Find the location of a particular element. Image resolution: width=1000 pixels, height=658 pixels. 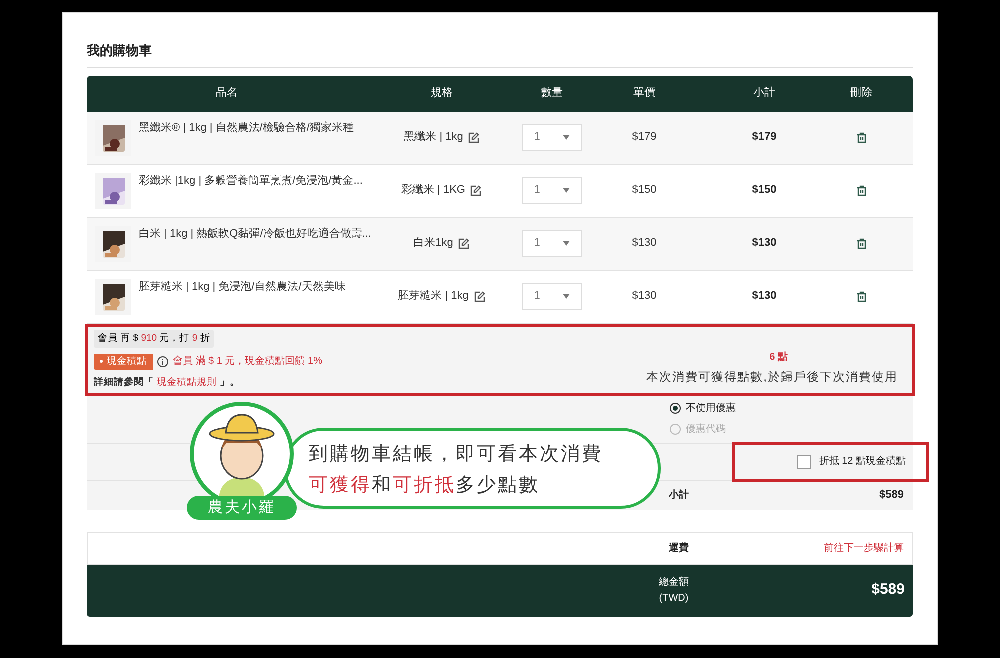

callout-text: 可獲得和可折抵多少點數 is located at coordinates (425, 486).